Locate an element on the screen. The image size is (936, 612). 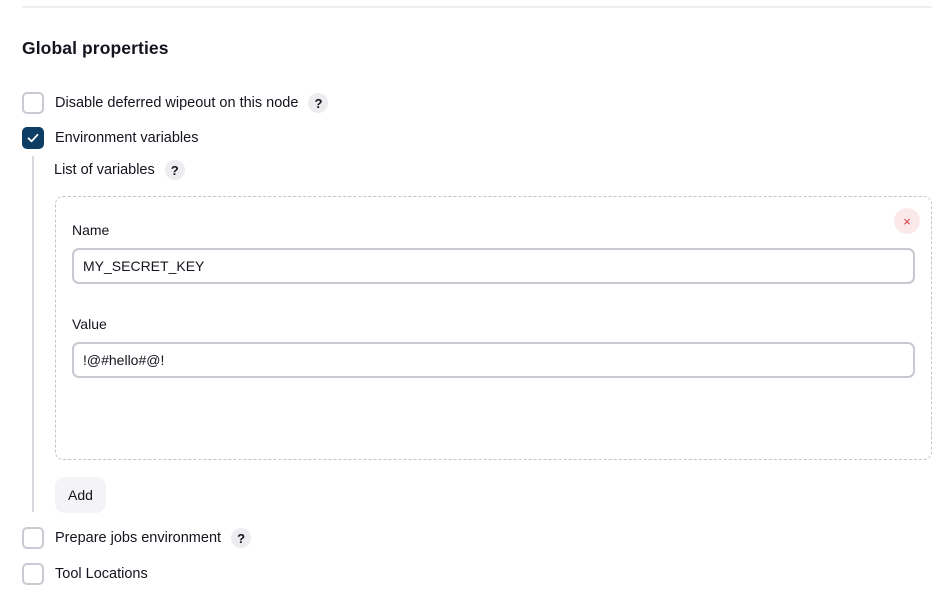
add-variable-button: Add is located at coordinates (80, 495).